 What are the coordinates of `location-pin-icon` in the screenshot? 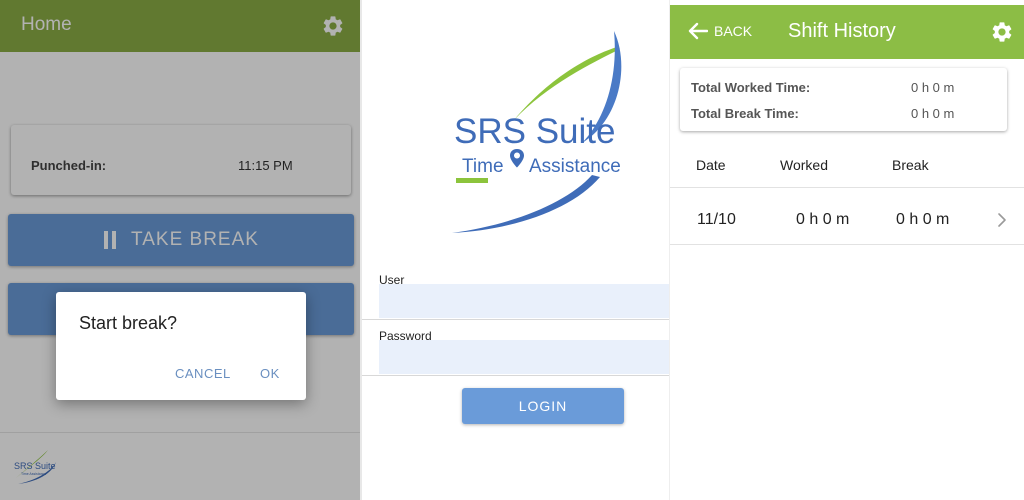 It's located at (517, 158).